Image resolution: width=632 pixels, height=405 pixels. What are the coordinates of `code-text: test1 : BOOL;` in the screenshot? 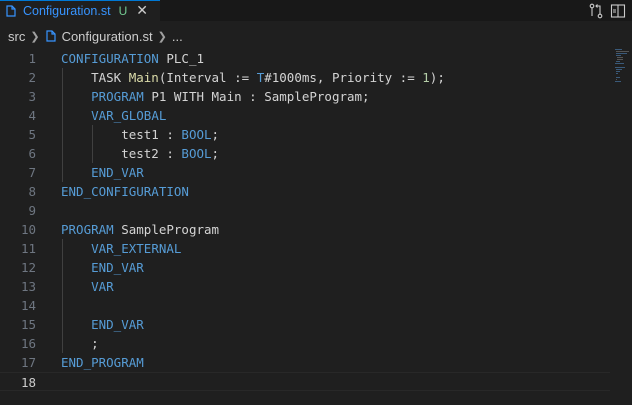 It's located at (140, 134).